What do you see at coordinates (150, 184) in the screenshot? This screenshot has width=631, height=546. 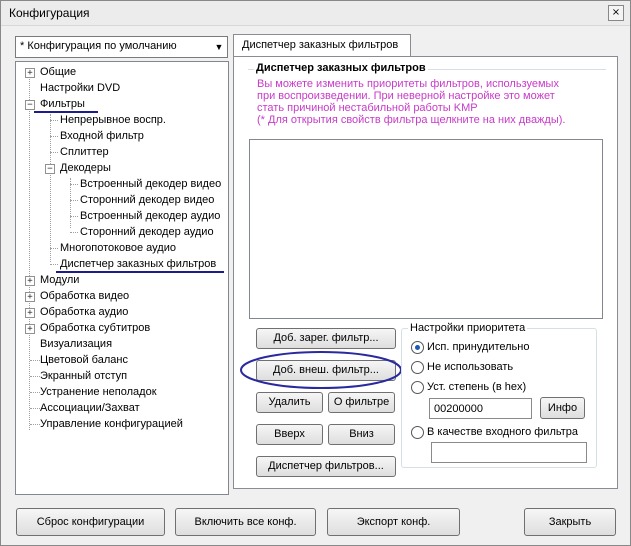 I see `tree-item-builtin-video: Встроенный декодер видео` at bounding box center [150, 184].